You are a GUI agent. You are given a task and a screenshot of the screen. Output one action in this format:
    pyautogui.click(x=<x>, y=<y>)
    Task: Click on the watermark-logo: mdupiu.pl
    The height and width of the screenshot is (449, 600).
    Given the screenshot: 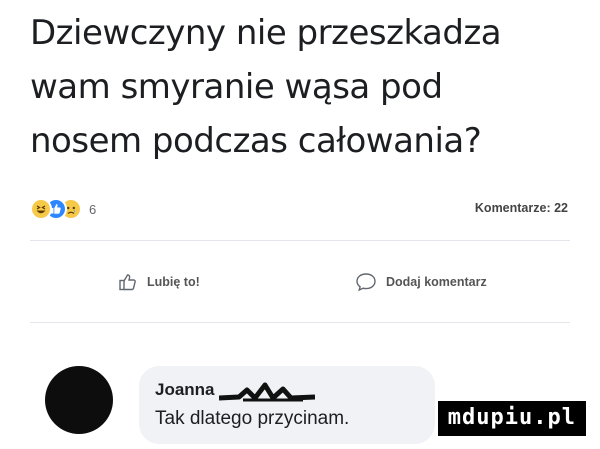 What is the action you would take?
    pyautogui.click(x=511, y=418)
    